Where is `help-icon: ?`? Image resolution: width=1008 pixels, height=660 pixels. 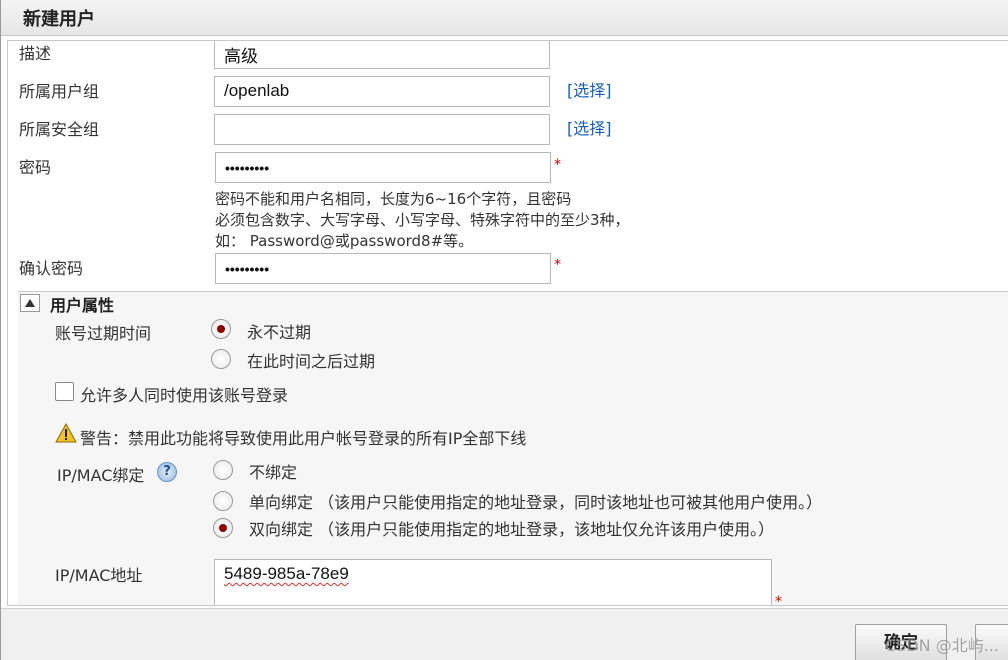
help-icon: ? is located at coordinates (167, 472).